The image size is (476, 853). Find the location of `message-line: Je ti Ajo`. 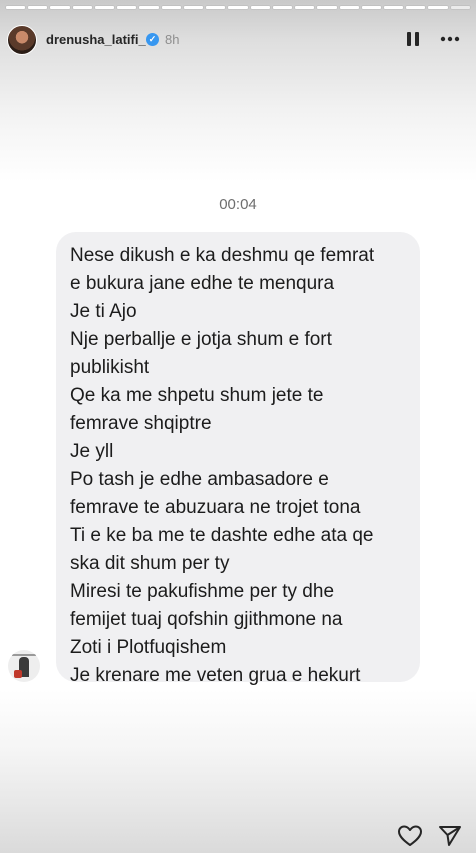

message-line: Je ti Ajo is located at coordinates (103, 311).